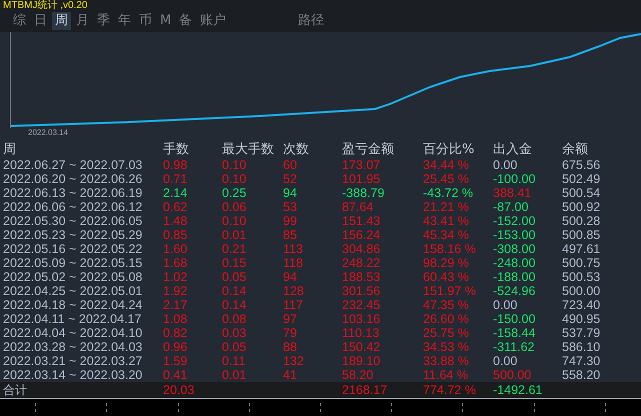 The width and height of the screenshot is (641, 416). Describe the element at coordinates (234, 361) in the screenshot. I see `table-cell: 0.11` at that location.